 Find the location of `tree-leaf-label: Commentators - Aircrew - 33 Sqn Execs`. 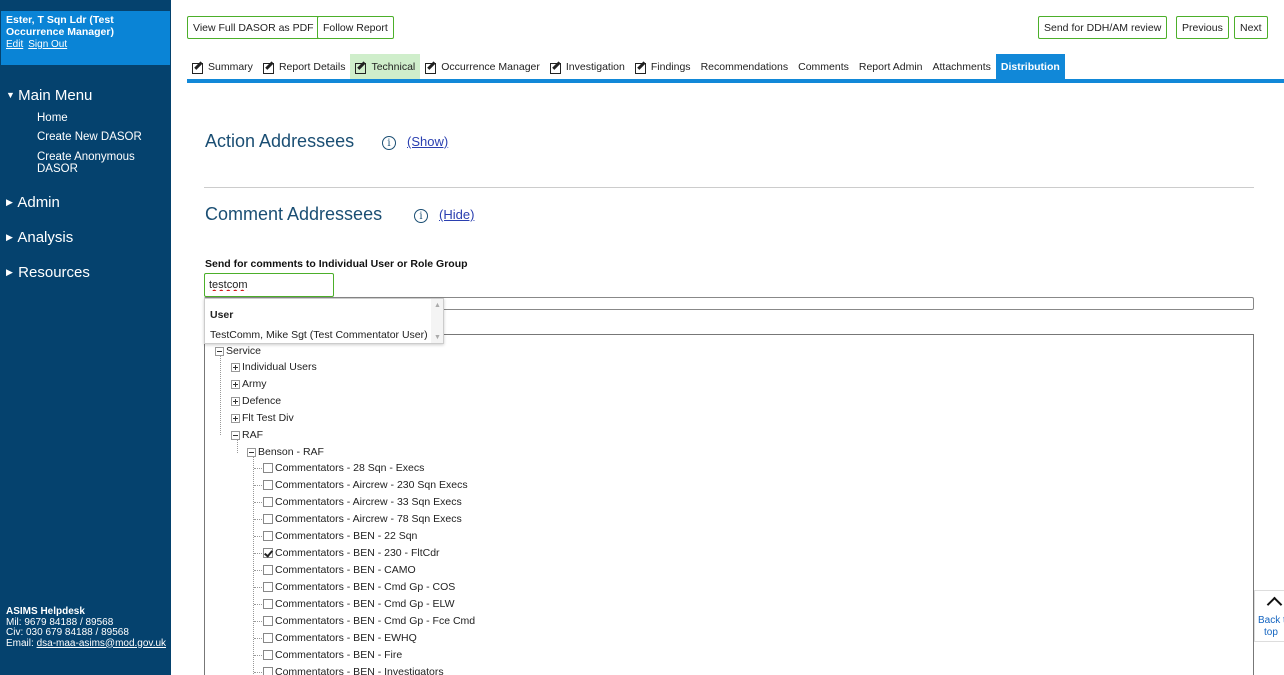

tree-leaf-label: Commentators - Aircrew - 33 Sqn Execs is located at coordinates (368, 502).